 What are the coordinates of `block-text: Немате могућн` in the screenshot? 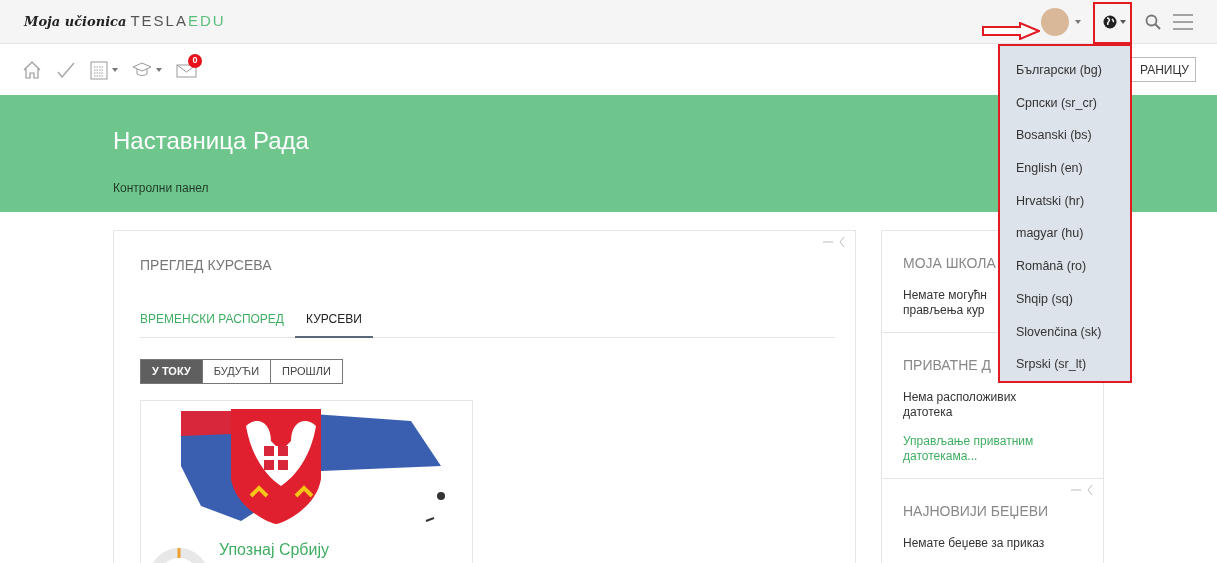 It's located at (945, 295).